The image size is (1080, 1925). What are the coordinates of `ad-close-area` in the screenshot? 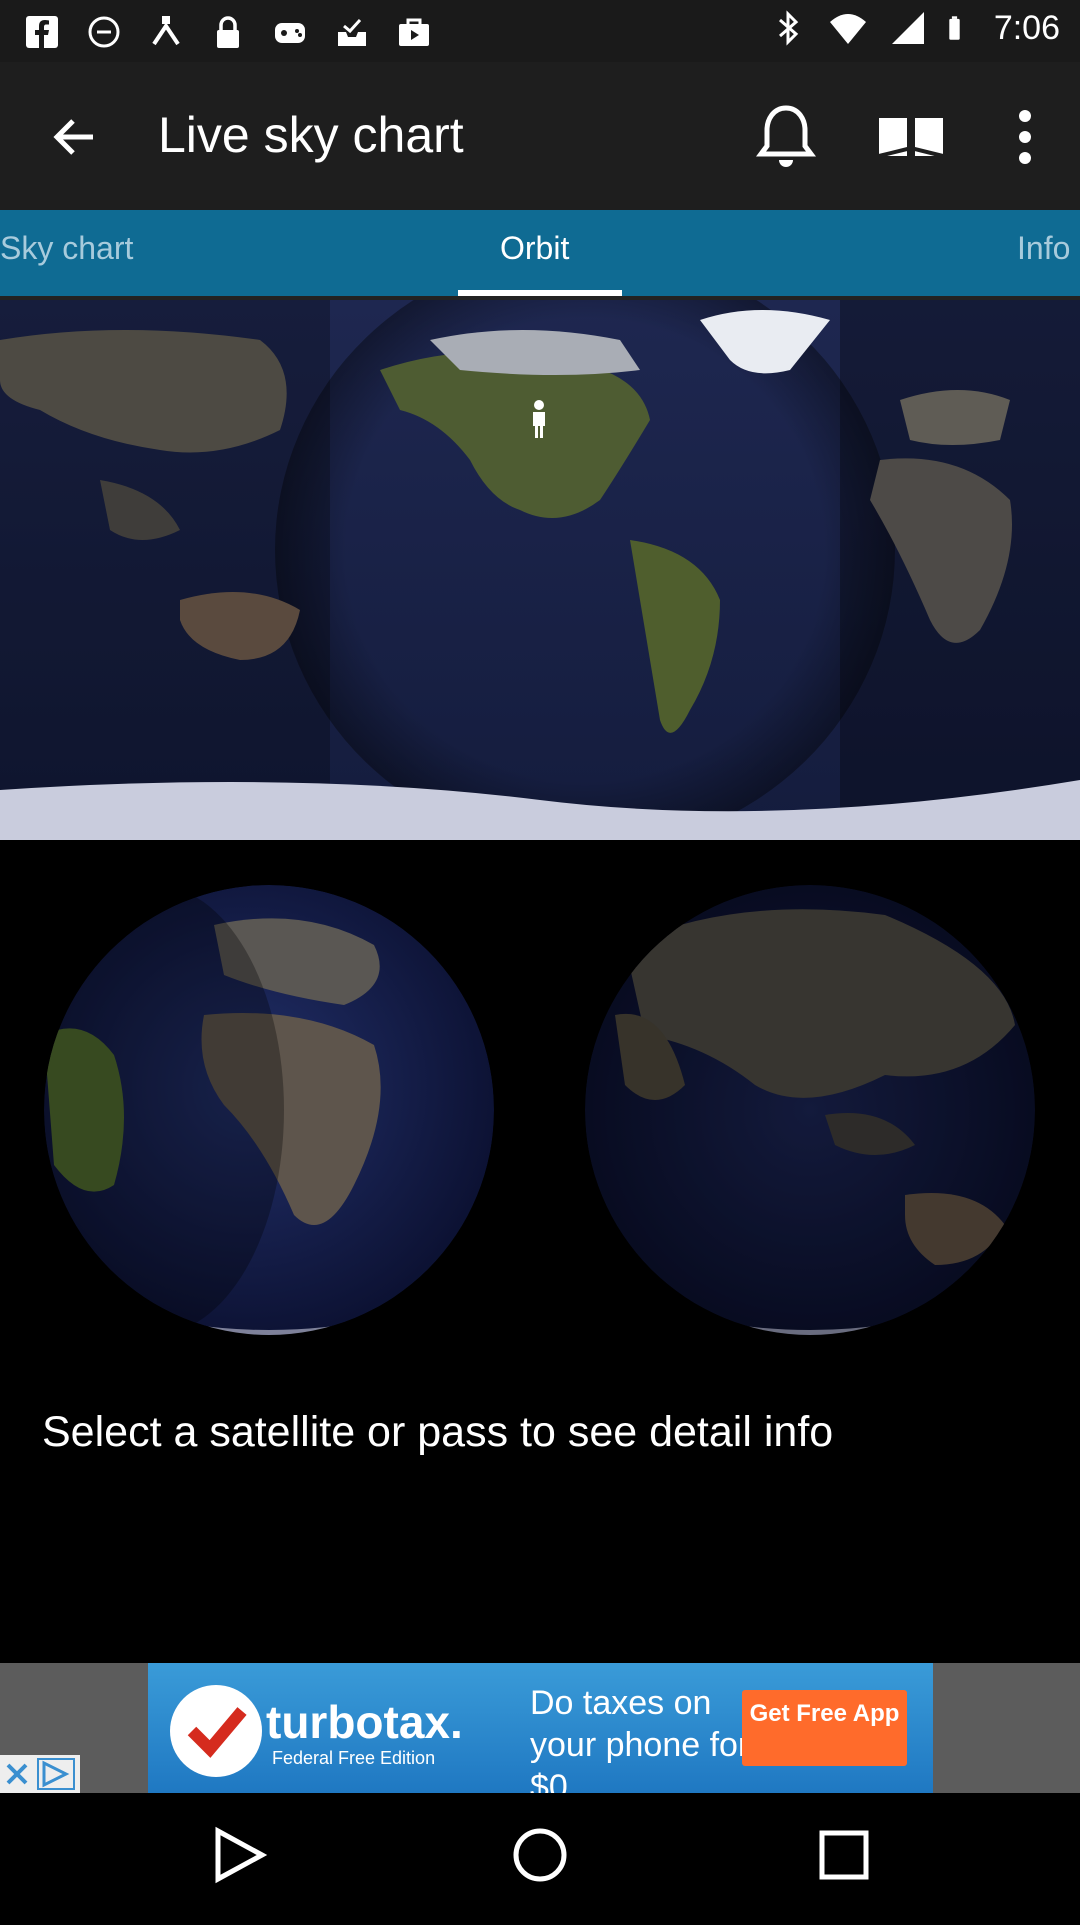 It's located at (40, 1774).